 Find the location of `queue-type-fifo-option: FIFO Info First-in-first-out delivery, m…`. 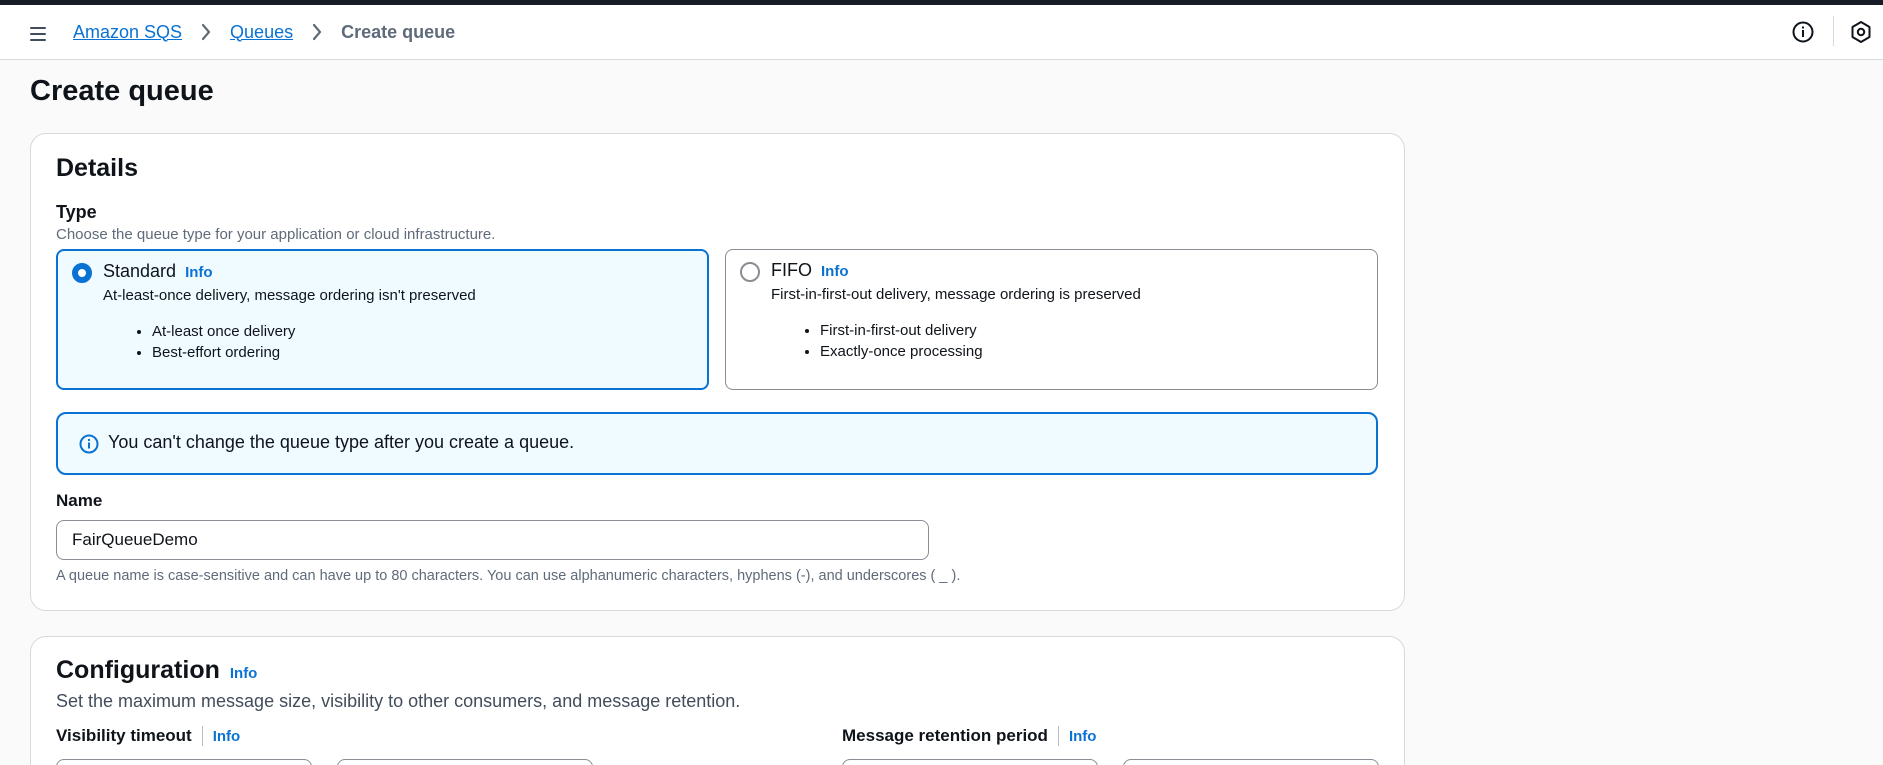

queue-type-fifo-option: FIFO Info First-in-first-out delivery, m… is located at coordinates (1051, 319).